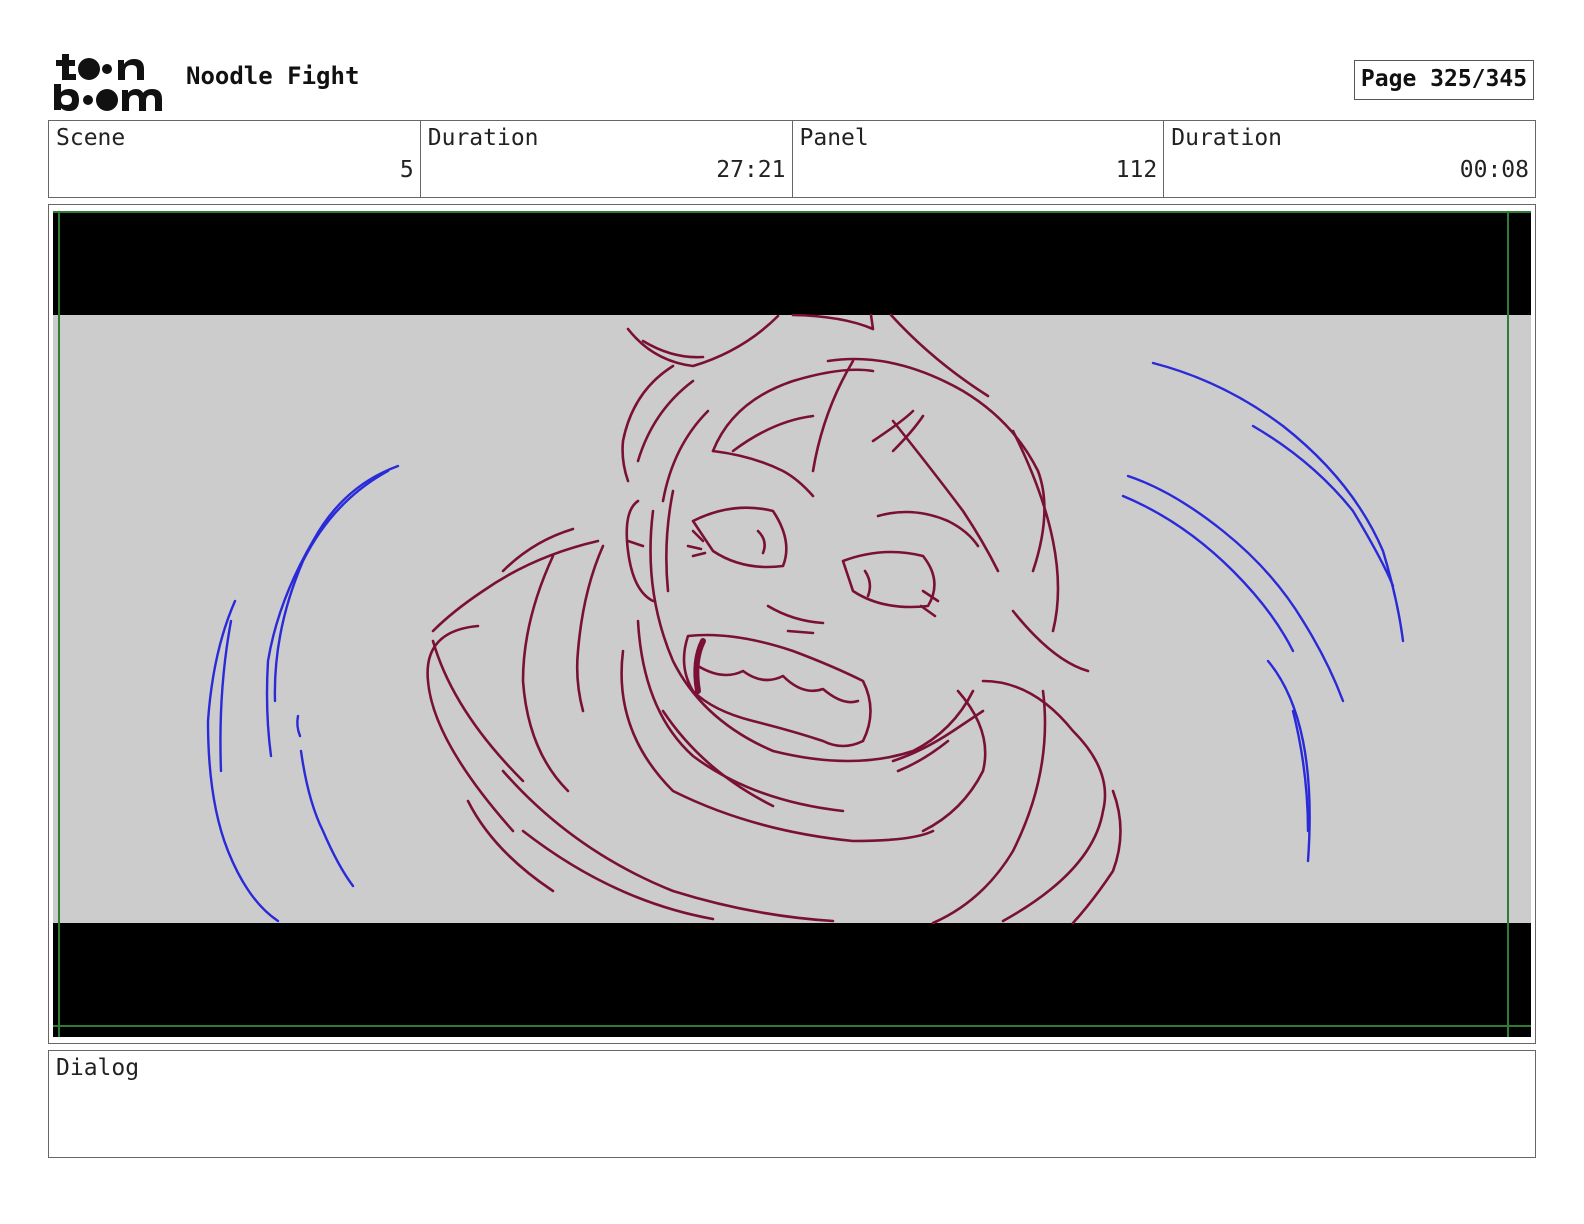 Image resolution: width=1584 pixels, height=1224 pixels. Describe the element at coordinates (98, 1068) in the screenshot. I see `dialog-label: Dialog` at that location.